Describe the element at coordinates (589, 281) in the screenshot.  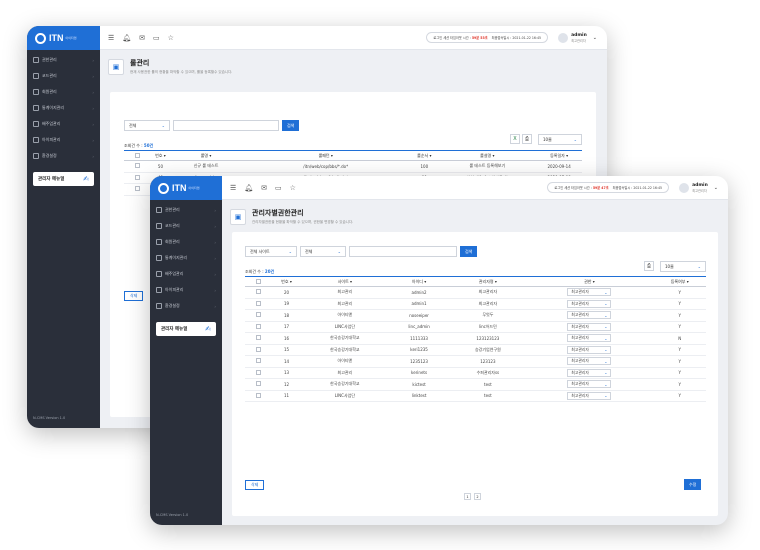
I see `col-header: 권한 ▾` at that location.